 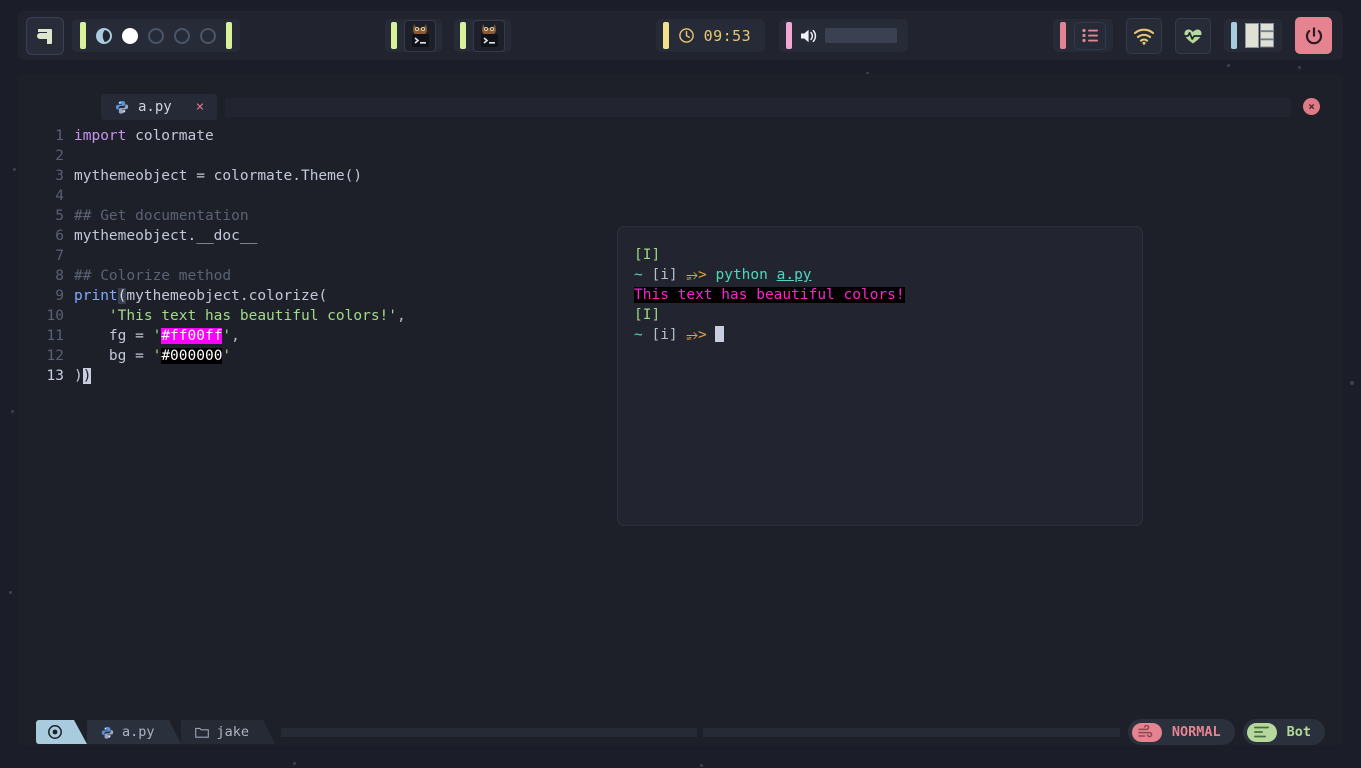 What do you see at coordinates (680, 196) in the screenshot?
I see `code-line: 4` at bounding box center [680, 196].